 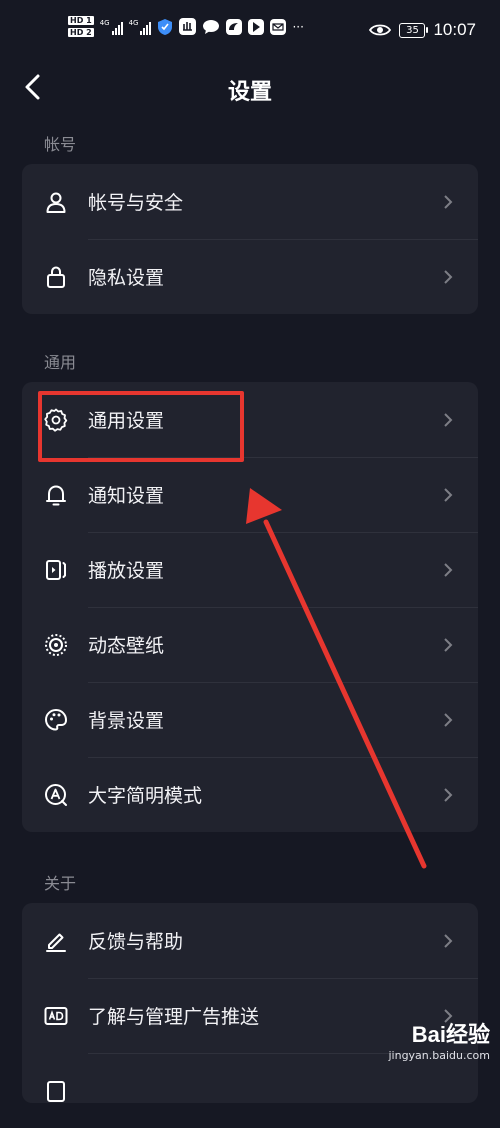 I want to click on row-label: 大字简明模式, so click(x=145, y=796).